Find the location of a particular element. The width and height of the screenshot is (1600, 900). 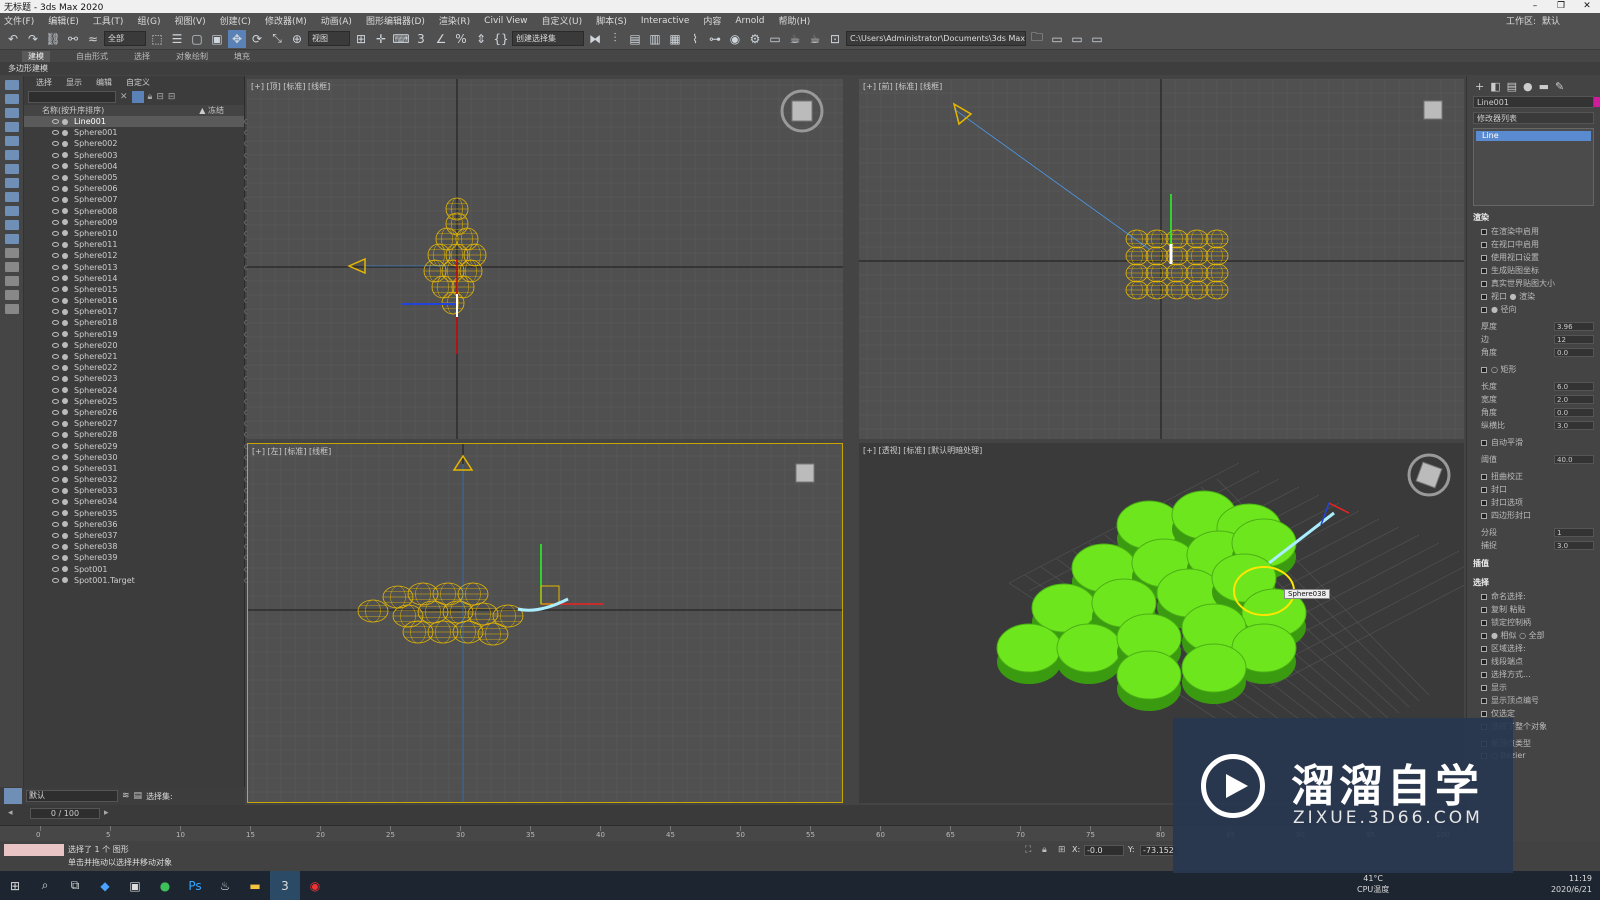

rollout-option: 封口 is located at coordinates (1533, 489).